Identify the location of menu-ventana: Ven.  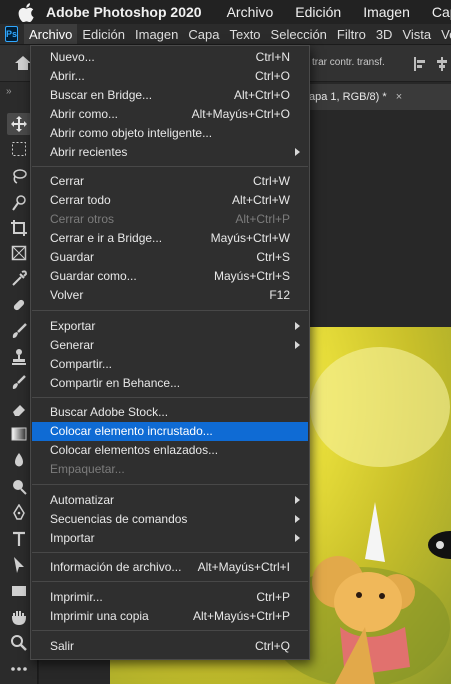
(443, 34).